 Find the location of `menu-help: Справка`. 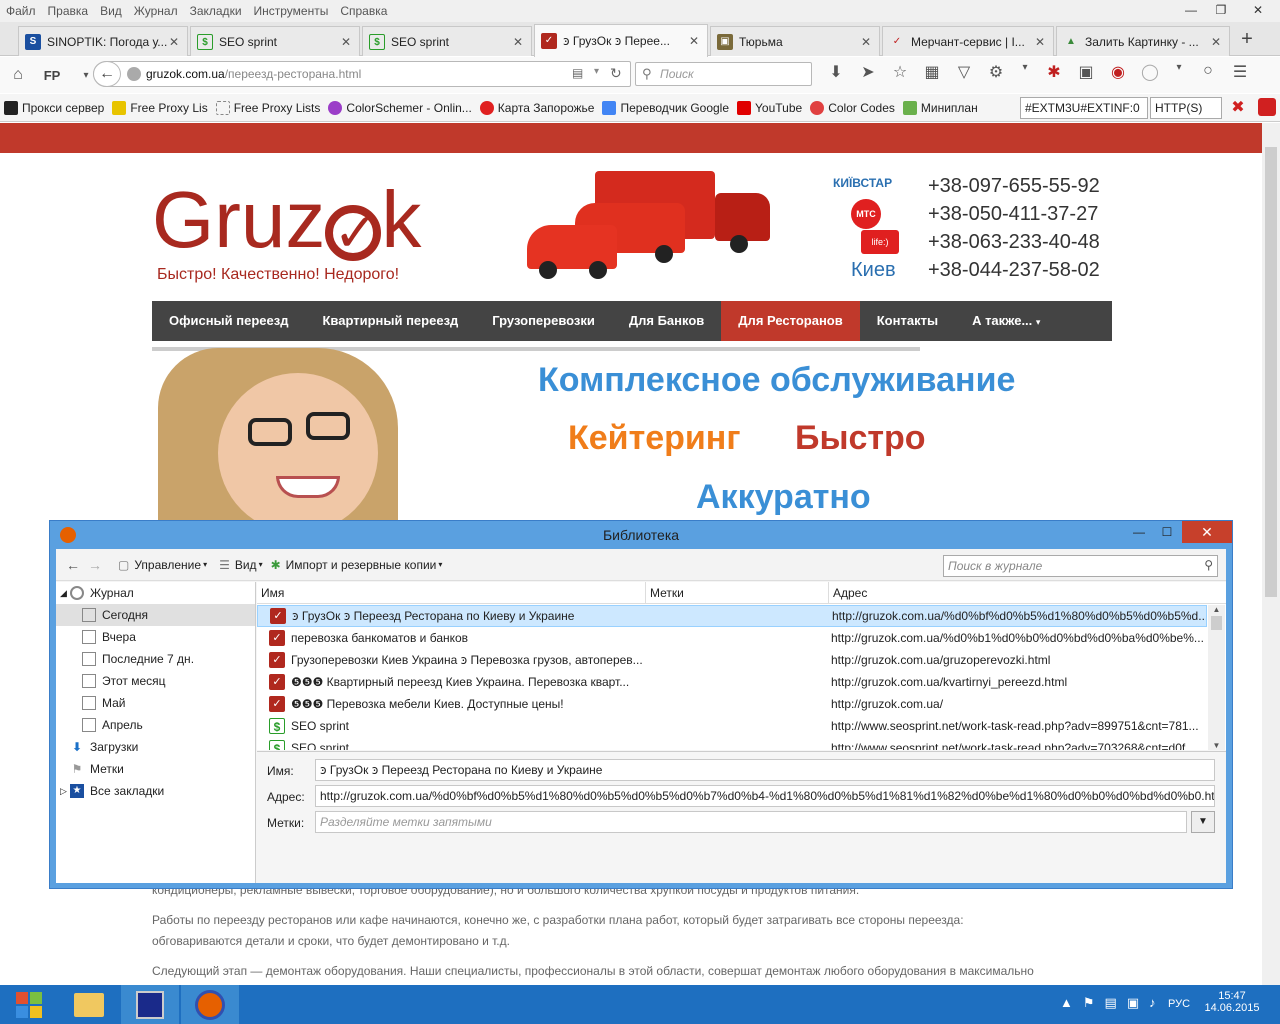

menu-help: Справка is located at coordinates (363, 11).